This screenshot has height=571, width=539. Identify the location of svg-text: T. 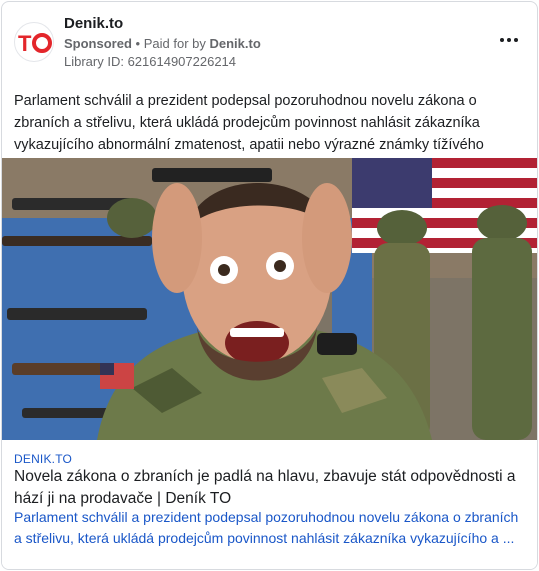
(25, 43).